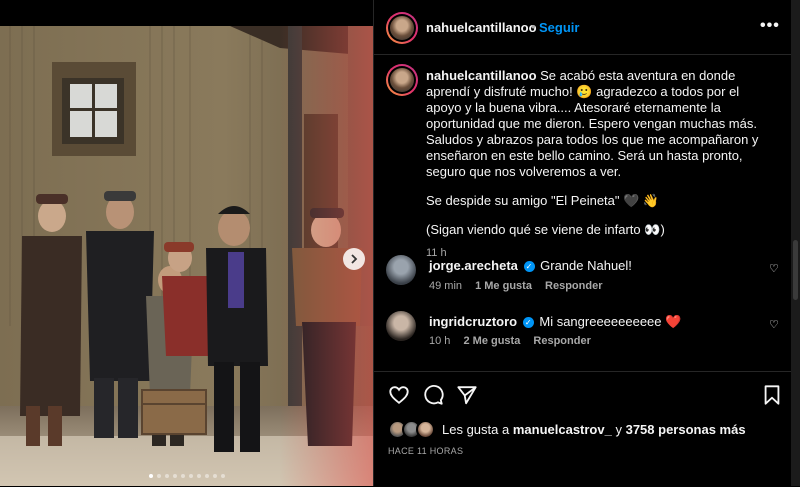  I want to click on scrollbar-thumb, so click(795, 270).